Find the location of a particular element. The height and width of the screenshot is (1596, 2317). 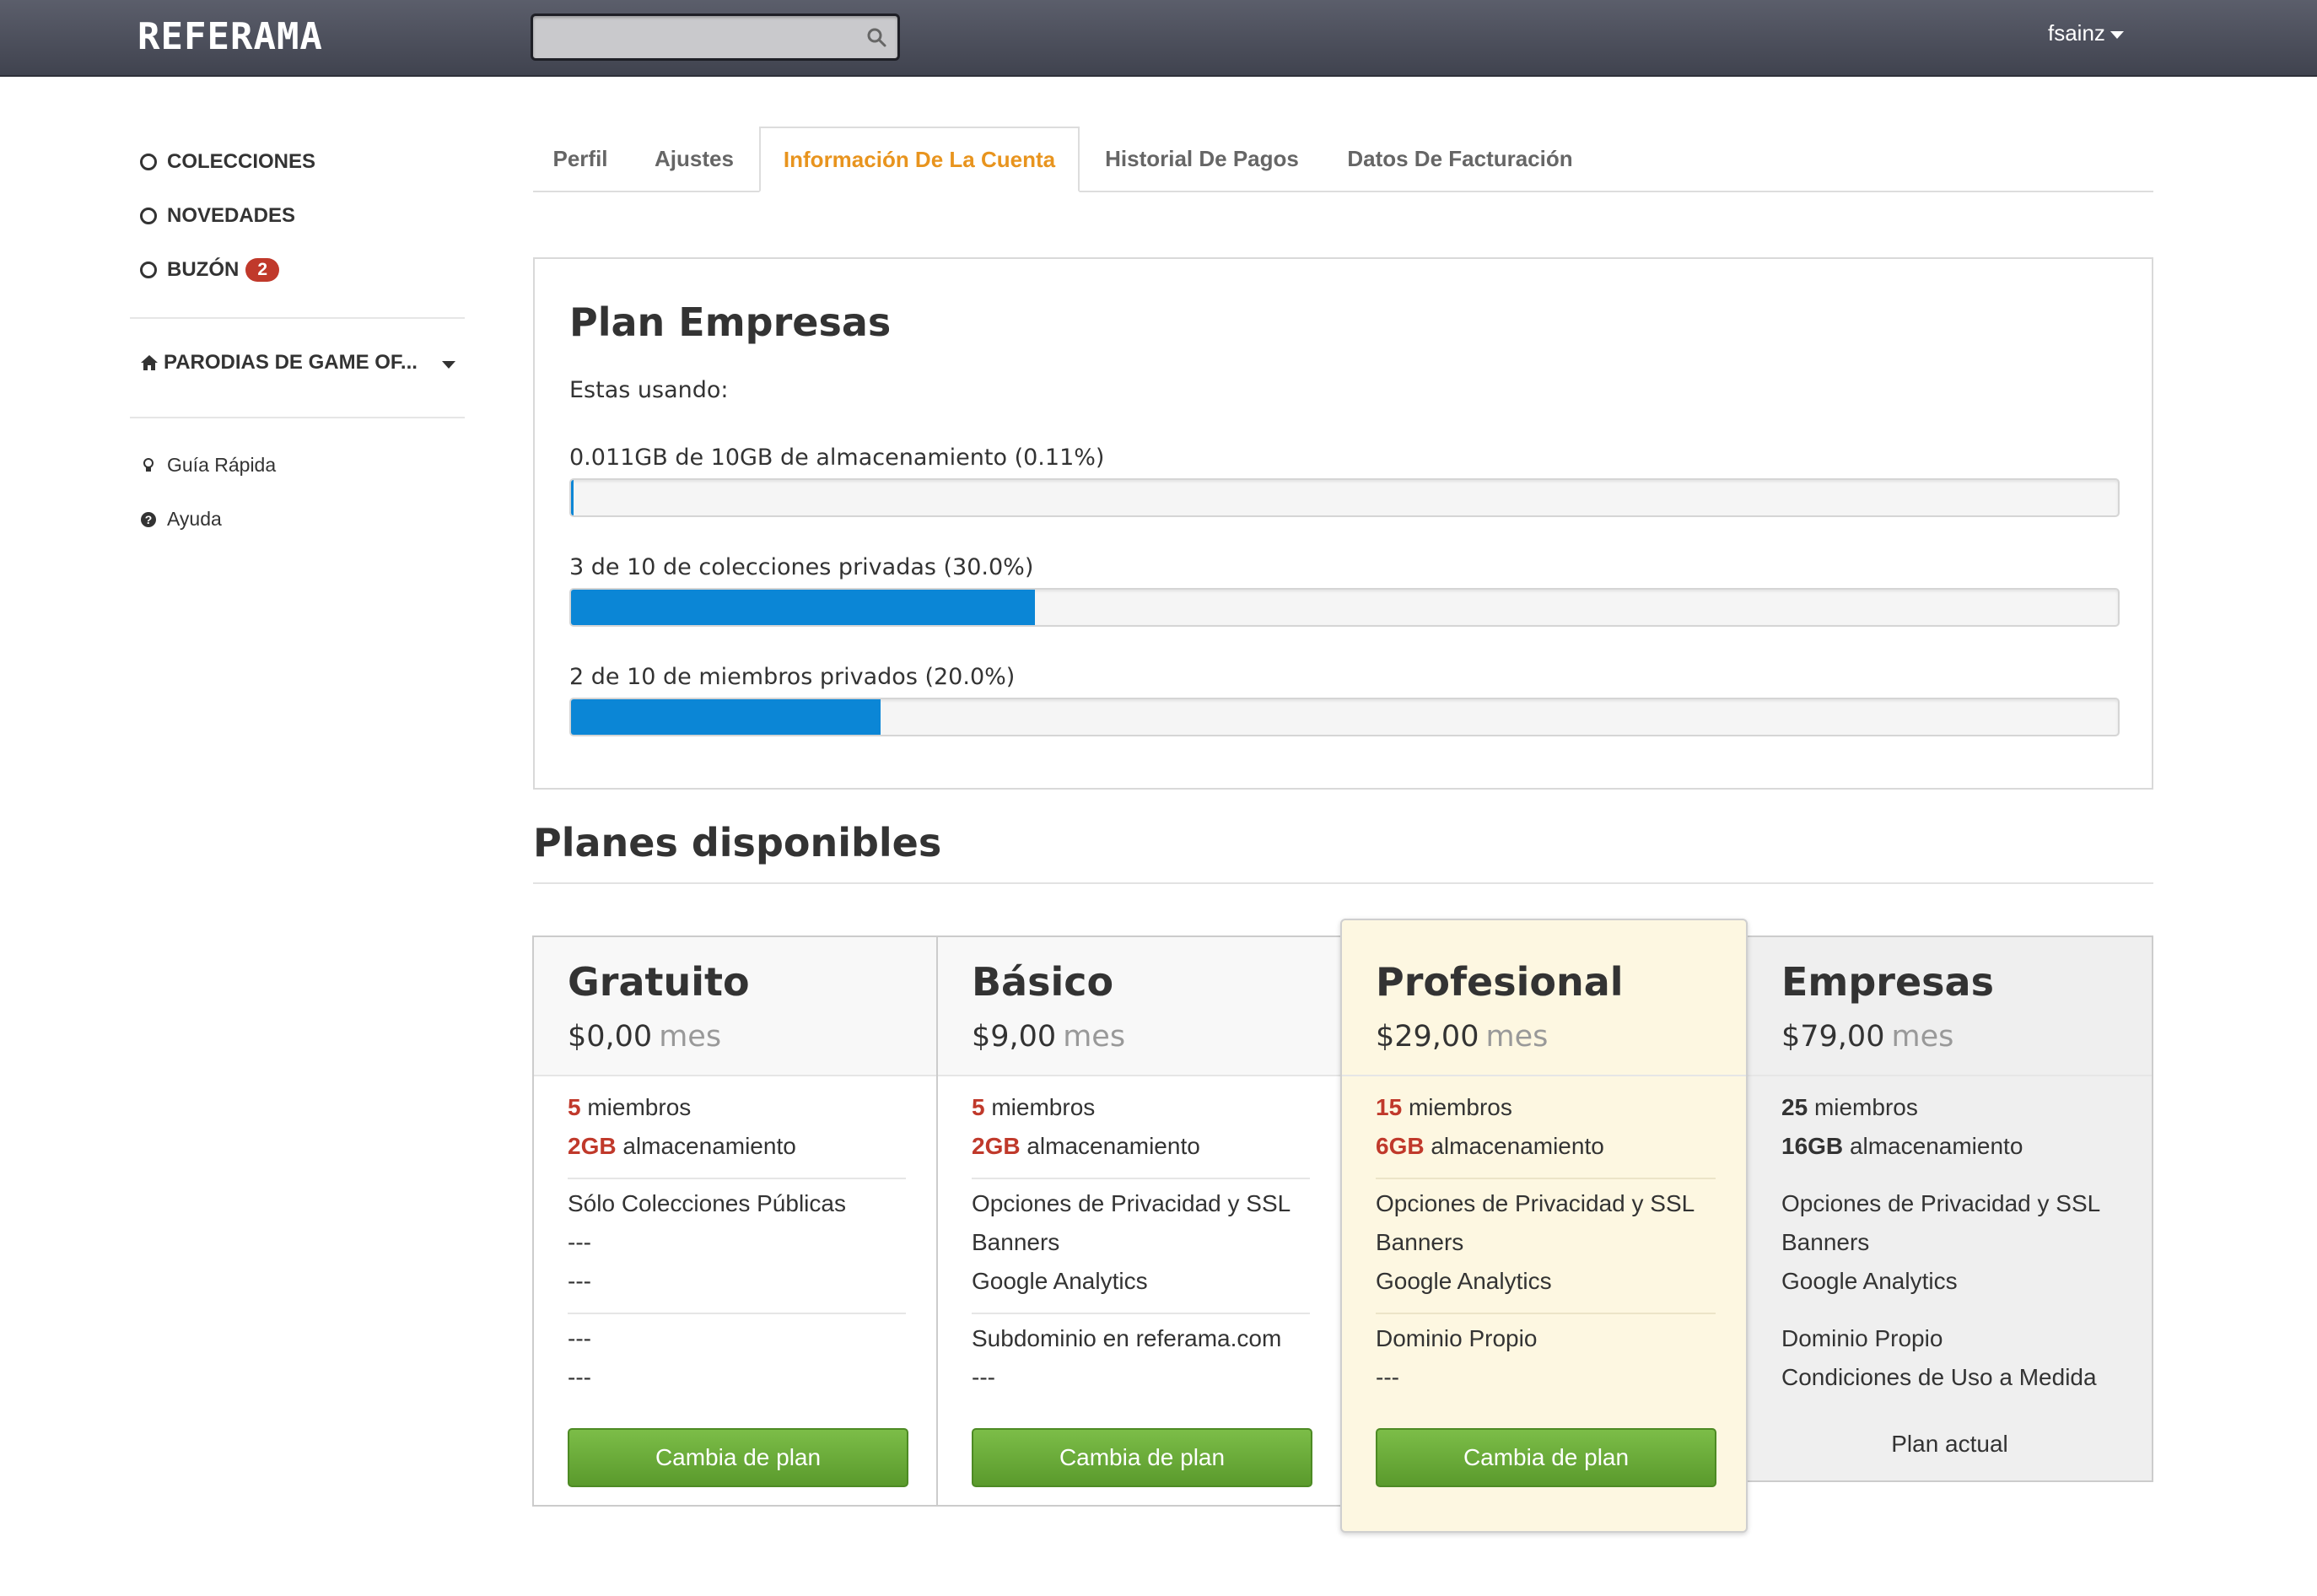

plan-card-header: Gratuito $0,00 mes is located at coordinates (735, 1006).